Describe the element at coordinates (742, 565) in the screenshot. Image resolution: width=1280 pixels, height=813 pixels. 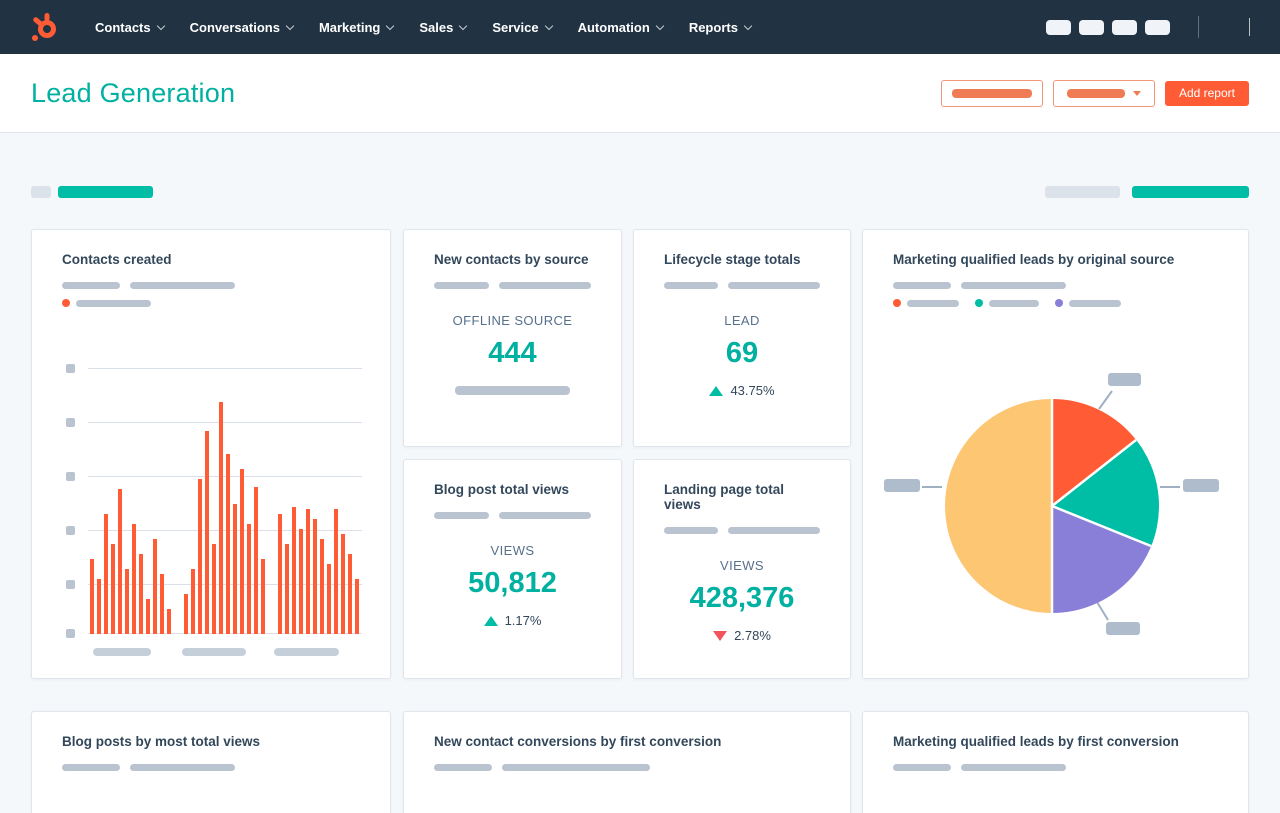
I see `metric-label: VIEWS` at that location.